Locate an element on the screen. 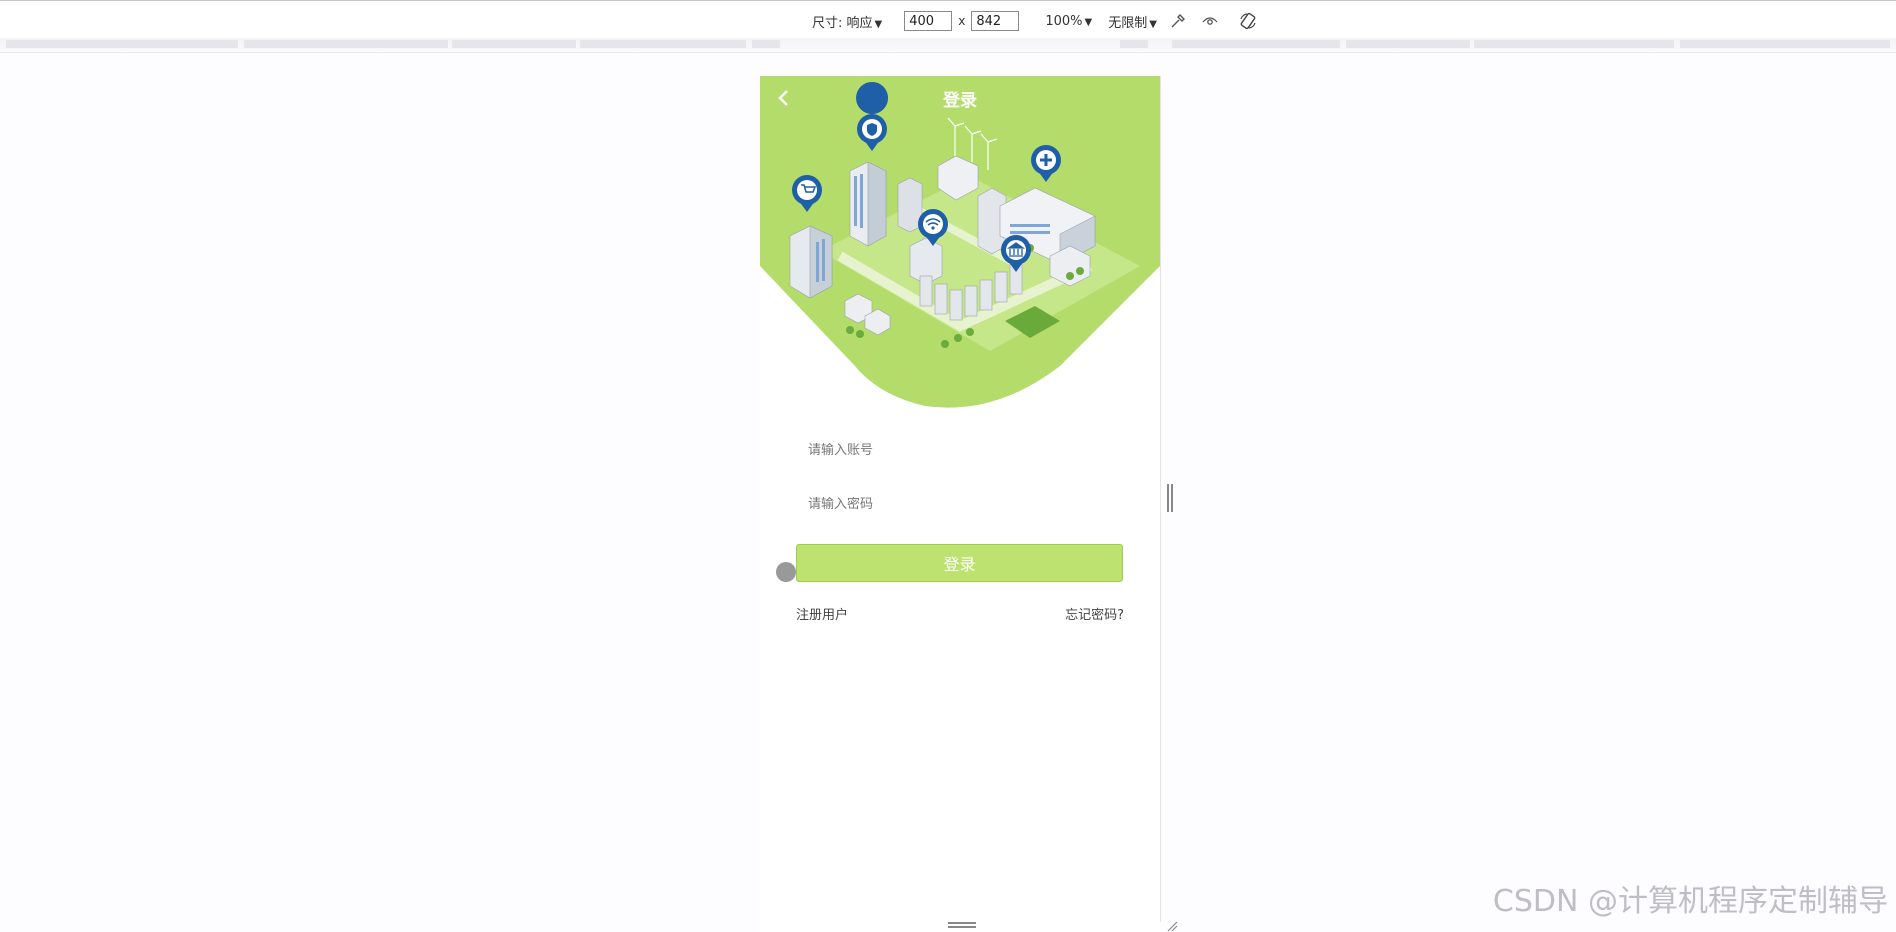  city-illustration is located at coordinates (960, 243).